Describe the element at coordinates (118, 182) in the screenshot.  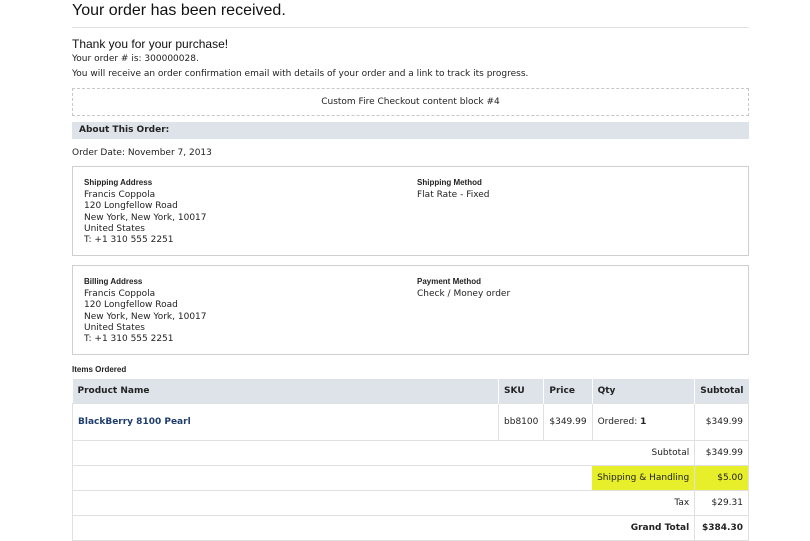
I see `shipping-address-heading: Shipping Address` at that location.